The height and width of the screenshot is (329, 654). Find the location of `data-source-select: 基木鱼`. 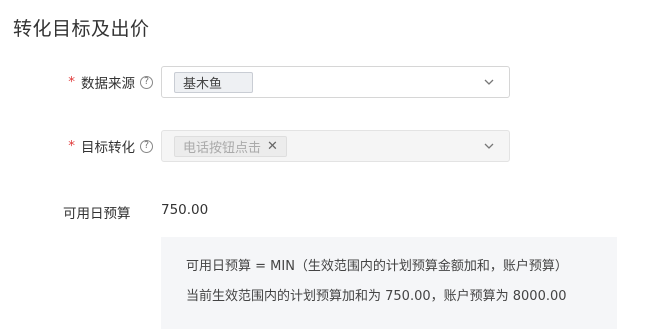

data-source-select: 基木鱼 is located at coordinates (335, 82).